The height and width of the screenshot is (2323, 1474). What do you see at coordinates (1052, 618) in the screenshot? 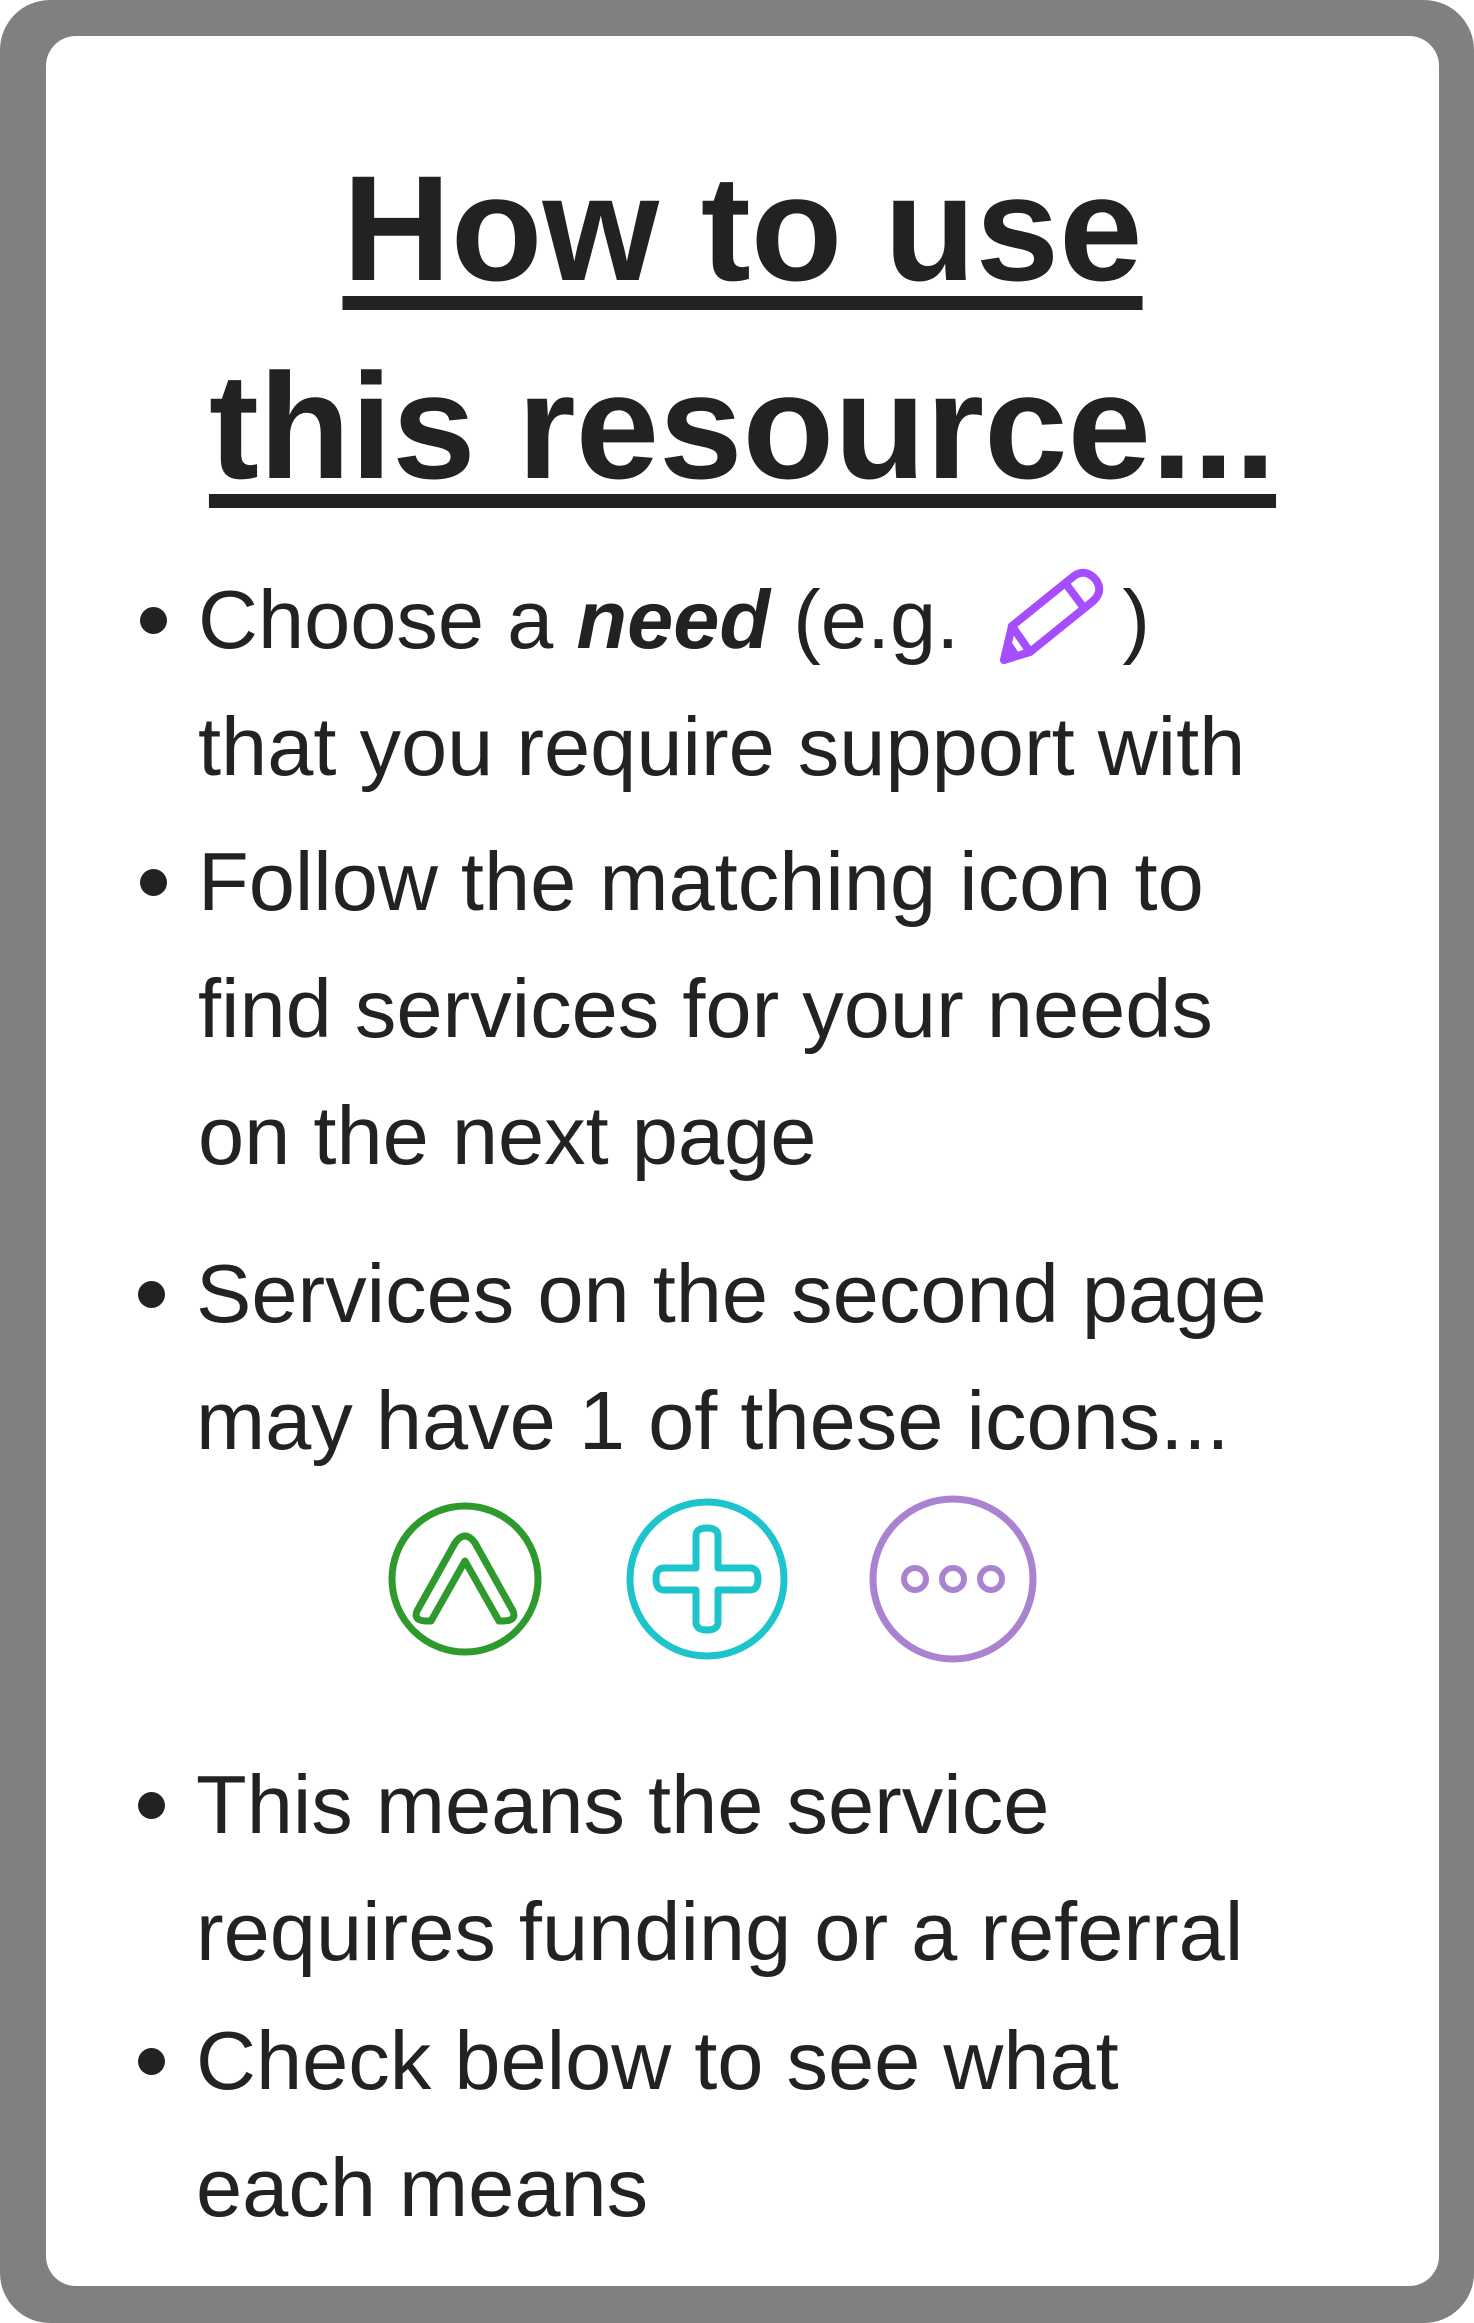
I see `pencil-icon` at bounding box center [1052, 618].